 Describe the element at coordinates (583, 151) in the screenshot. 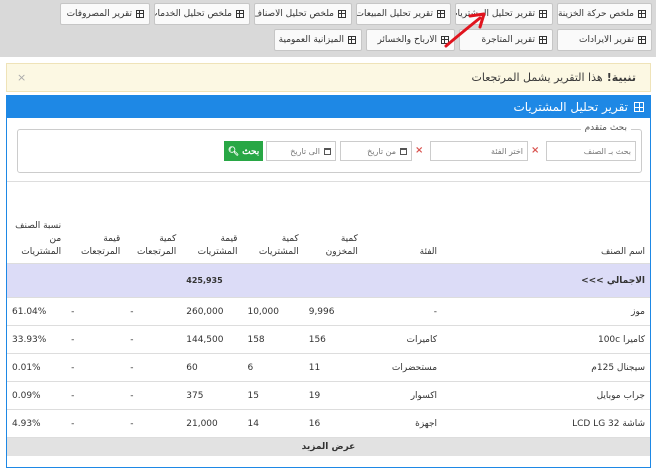

I see `item-search-select: بحث بـ الصنف ×` at that location.